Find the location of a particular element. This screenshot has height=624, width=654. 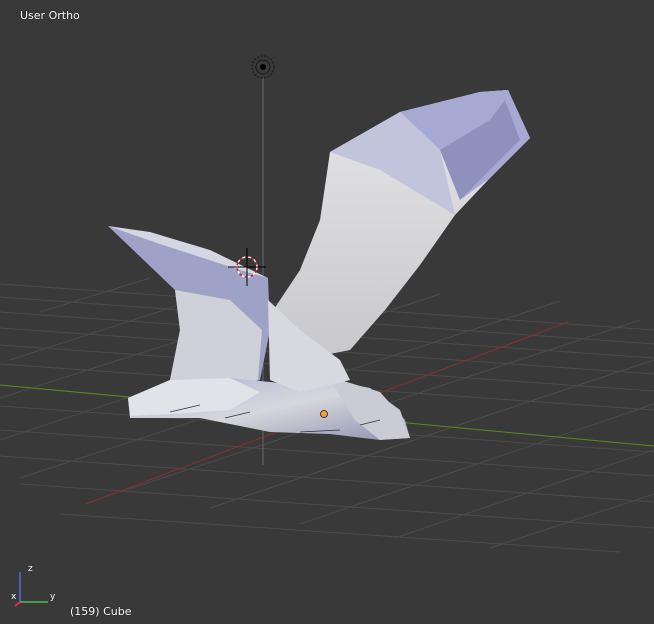

view-mode-label: User Ortho is located at coordinates (50, 15).